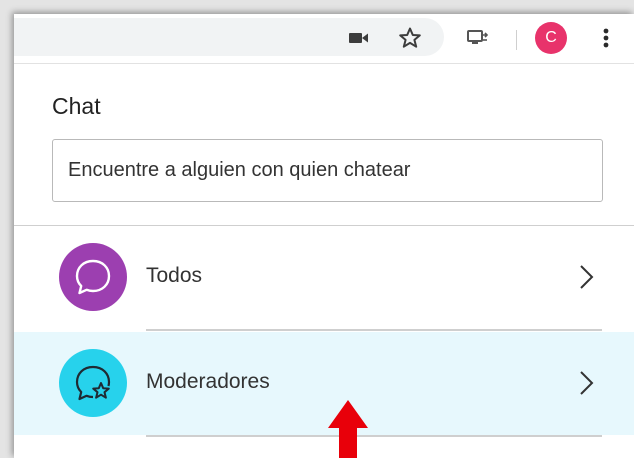 The image size is (634, 458). I want to click on screenshot-frame-left, so click(7, 229).